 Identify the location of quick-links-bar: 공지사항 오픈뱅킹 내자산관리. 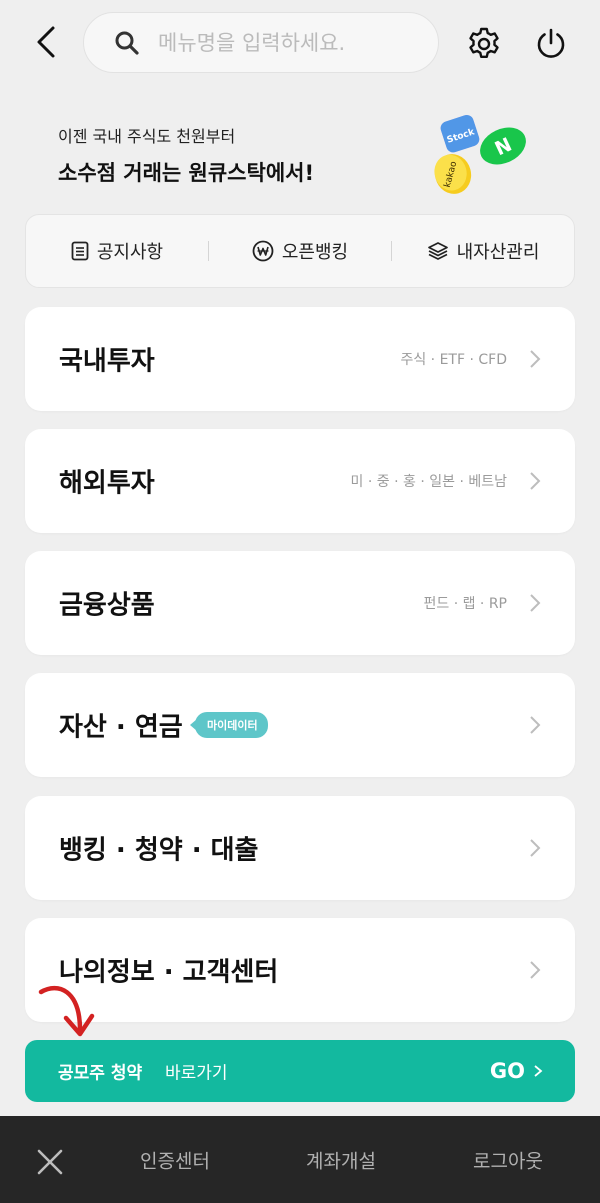
(300, 251).